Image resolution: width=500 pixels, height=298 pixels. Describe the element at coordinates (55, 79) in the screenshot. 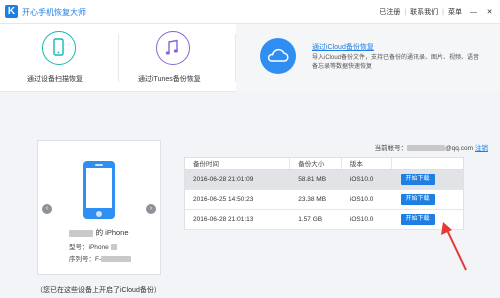

I see `mode-device-scan-label: 通过设备扫描恢复` at that location.